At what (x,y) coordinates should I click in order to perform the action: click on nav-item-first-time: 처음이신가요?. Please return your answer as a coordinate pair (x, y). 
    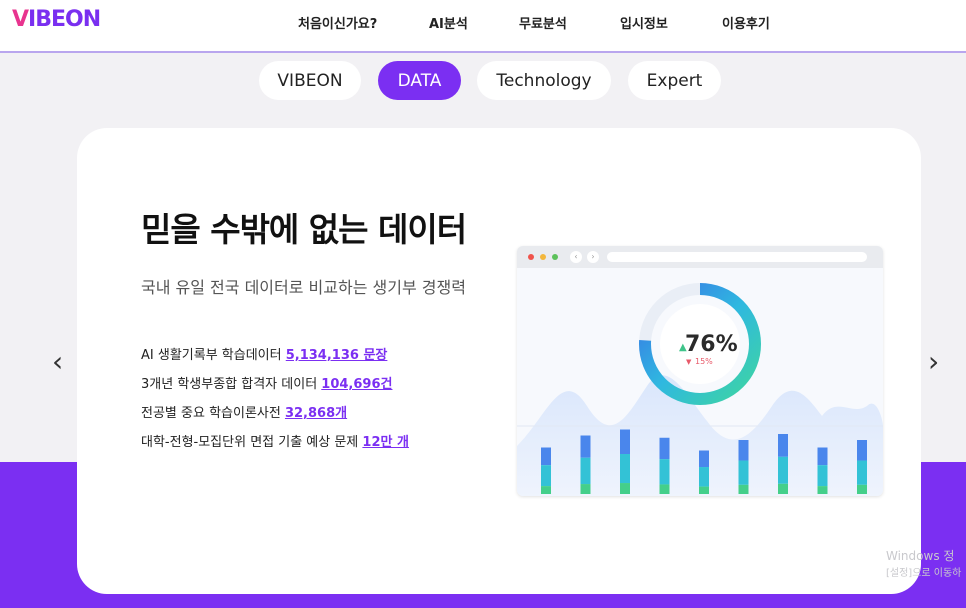
    Looking at the image, I should click on (337, 22).